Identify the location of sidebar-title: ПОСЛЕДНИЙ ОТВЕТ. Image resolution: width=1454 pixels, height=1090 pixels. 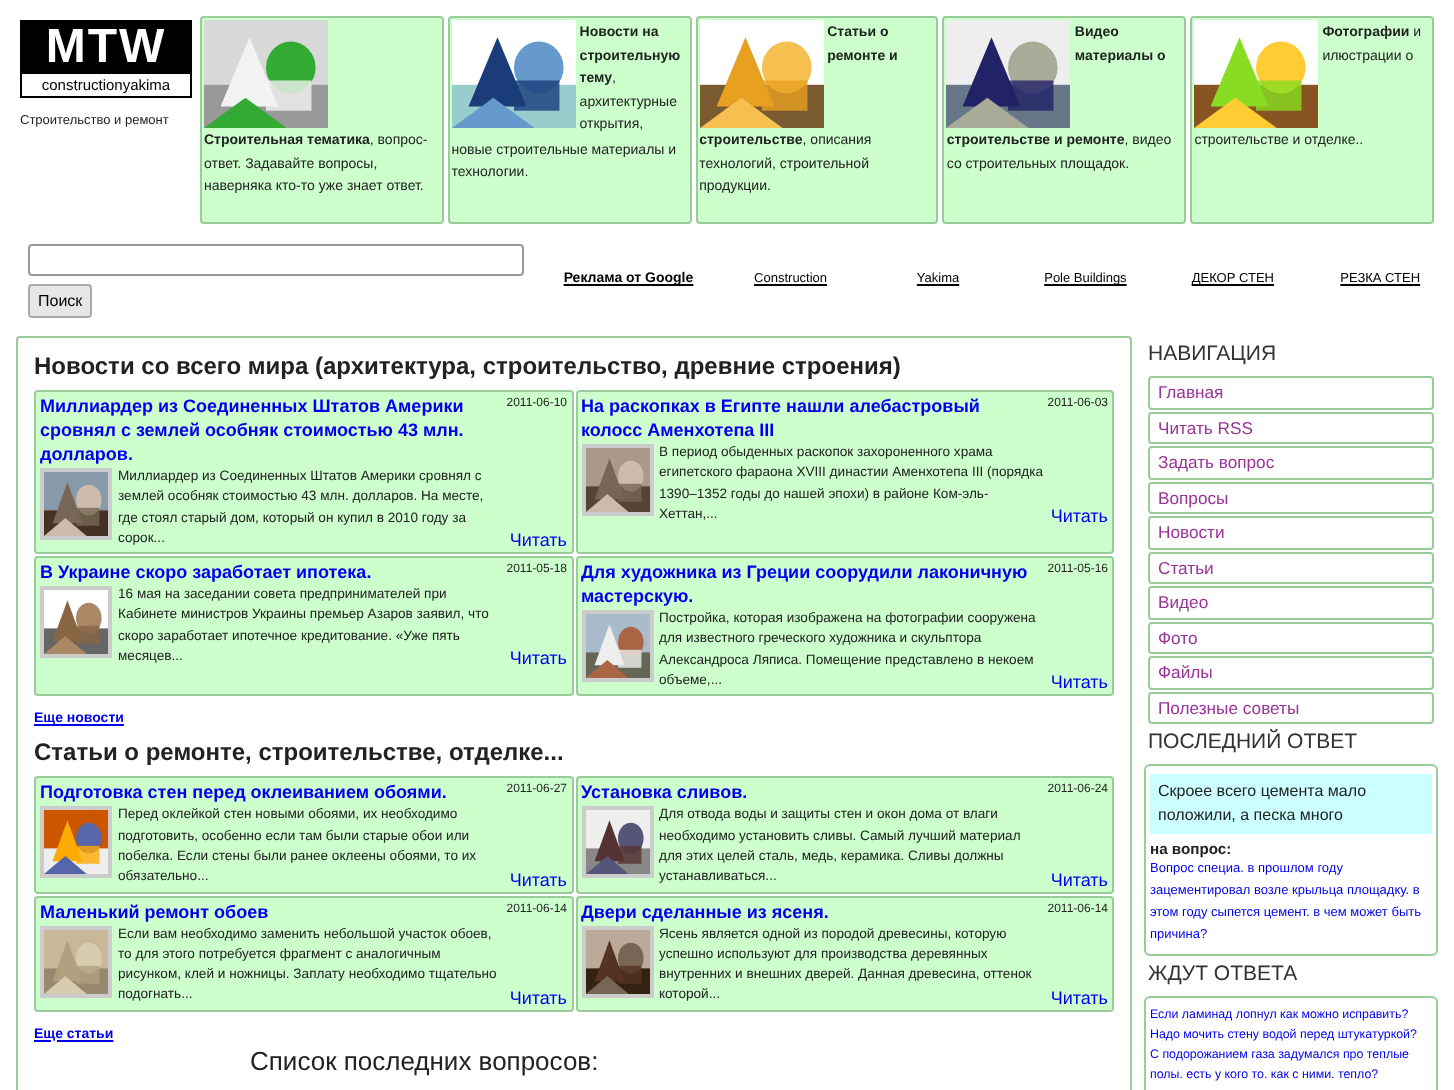
(1254, 742).